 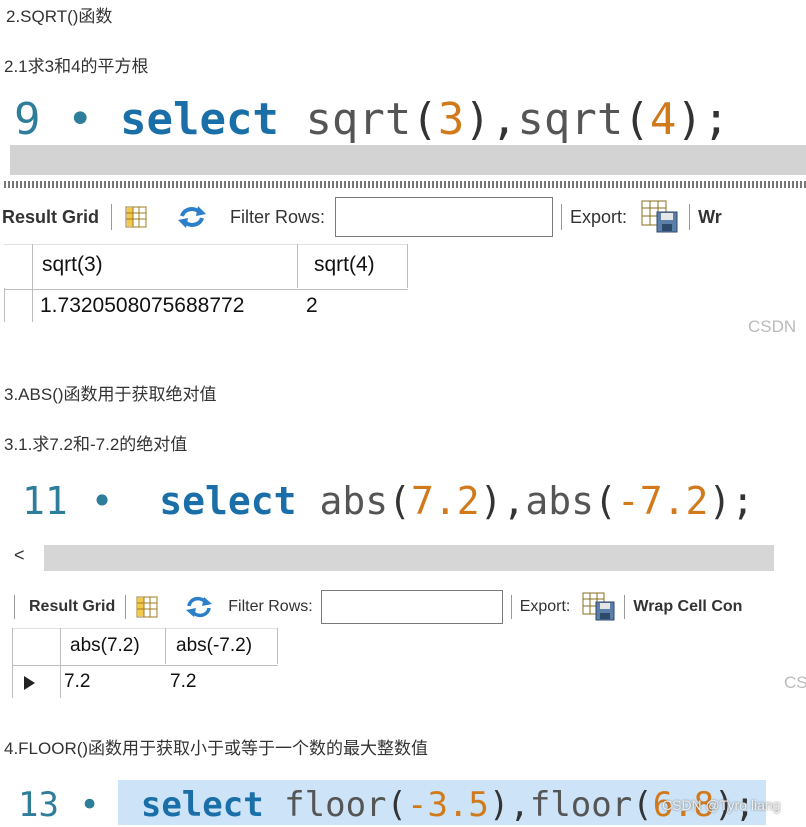 What do you see at coordinates (795, 682) in the screenshot?
I see `watermark: CS` at bounding box center [795, 682].